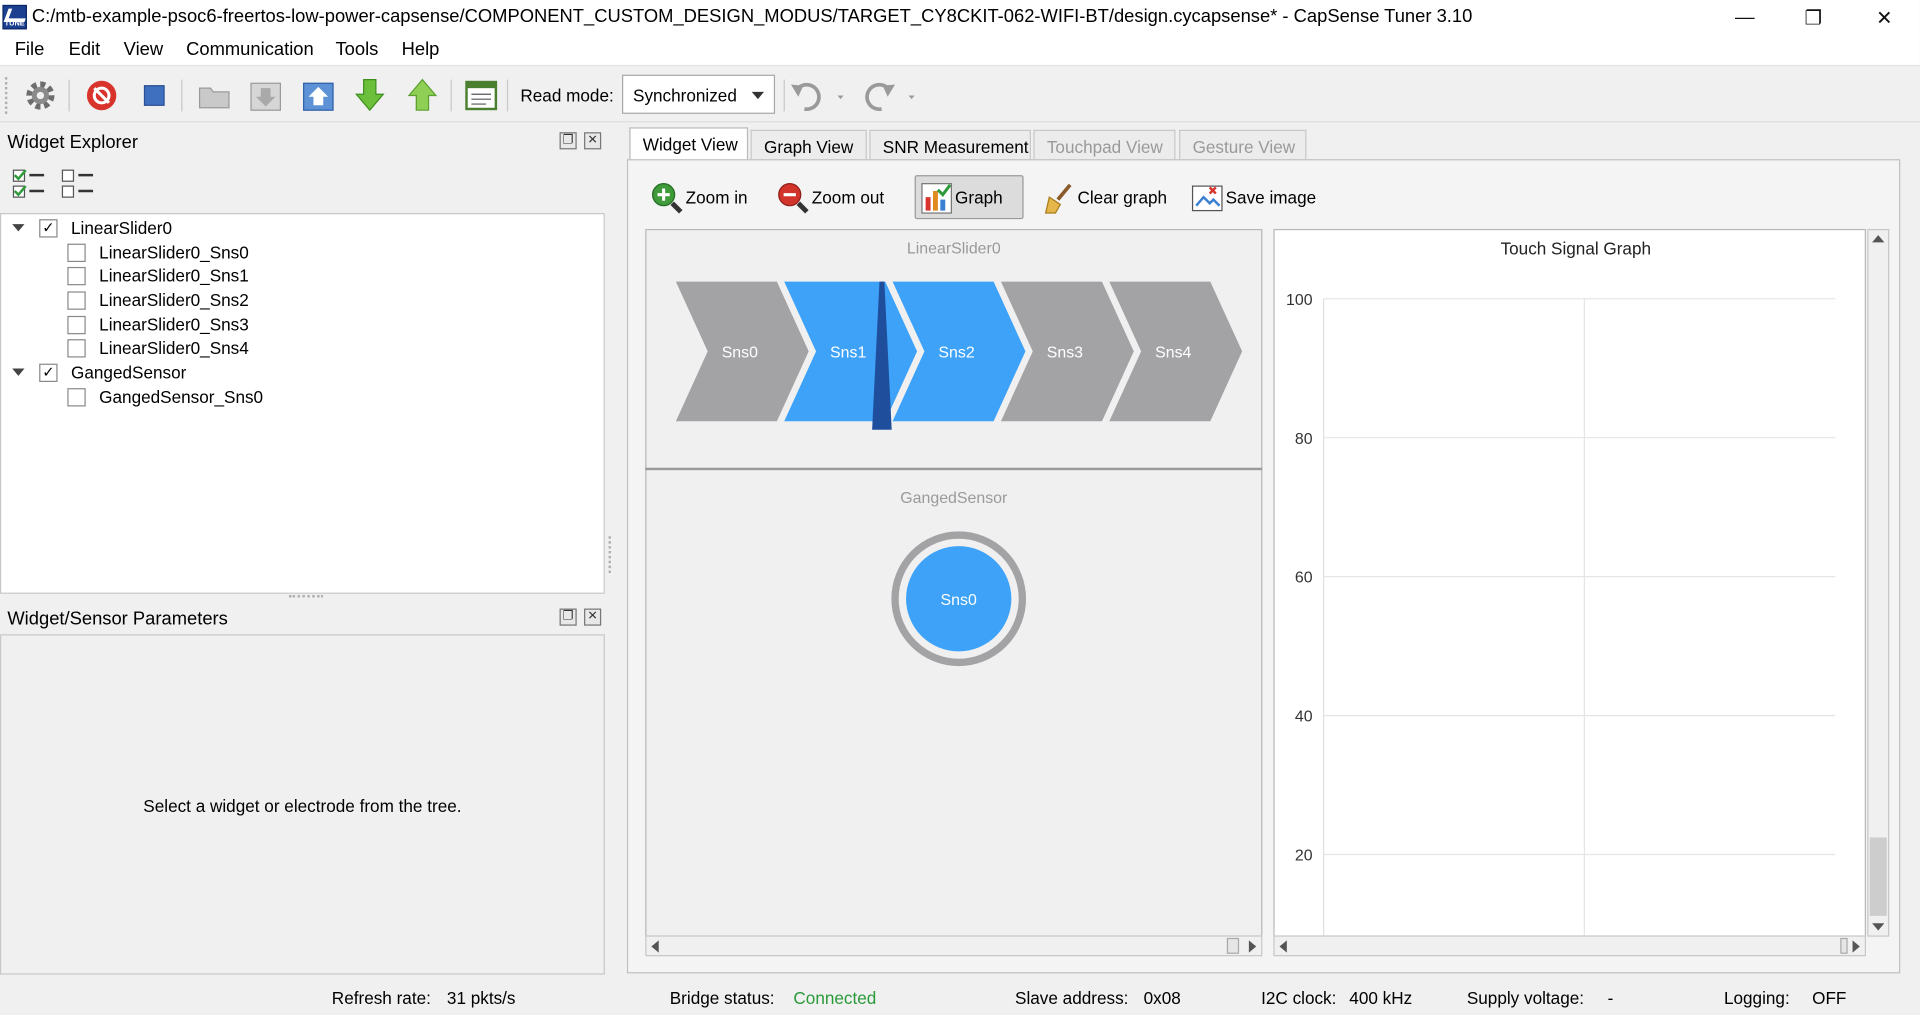  Describe the element at coordinates (1878, 239) in the screenshot. I see `scroll-up-icon` at that location.